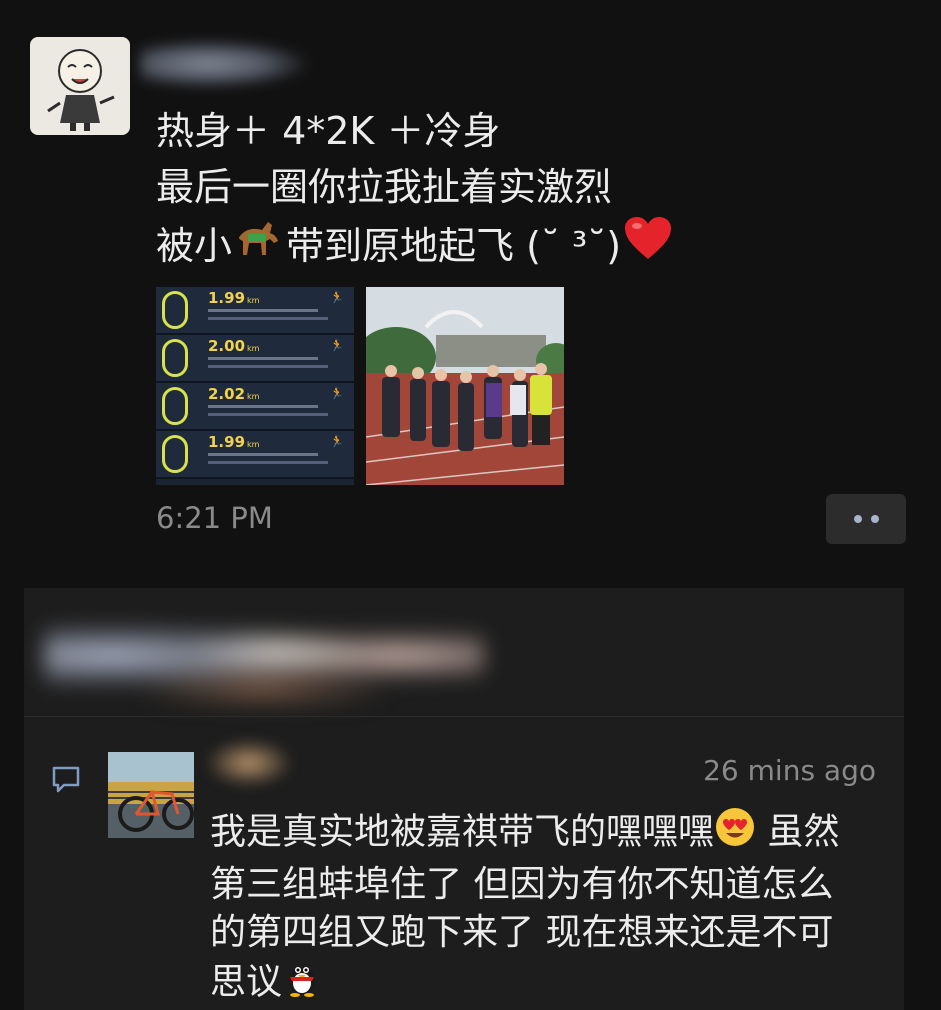 The width and height of the screenshot is (941, 1010). Describe the element at coordinates (735, 833) in the screenshot. I see `heart-eyes-icon` at that location.